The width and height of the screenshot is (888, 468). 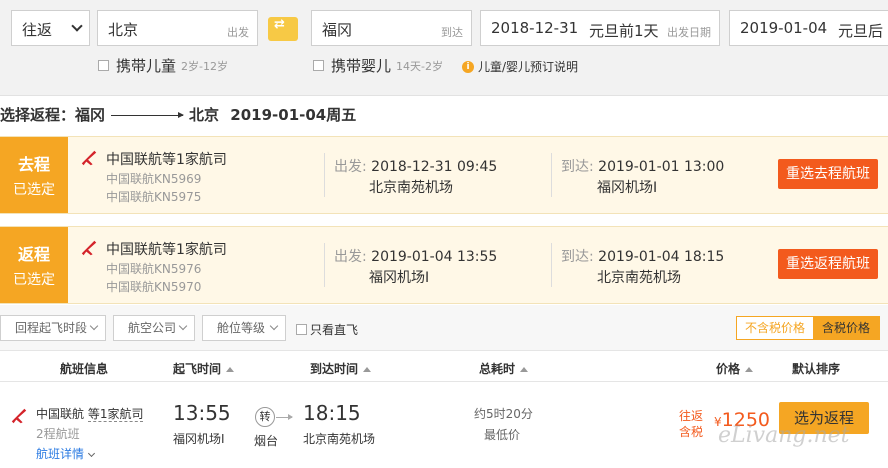 I want to click on route-to: 北京, so click(x=204, y=115).